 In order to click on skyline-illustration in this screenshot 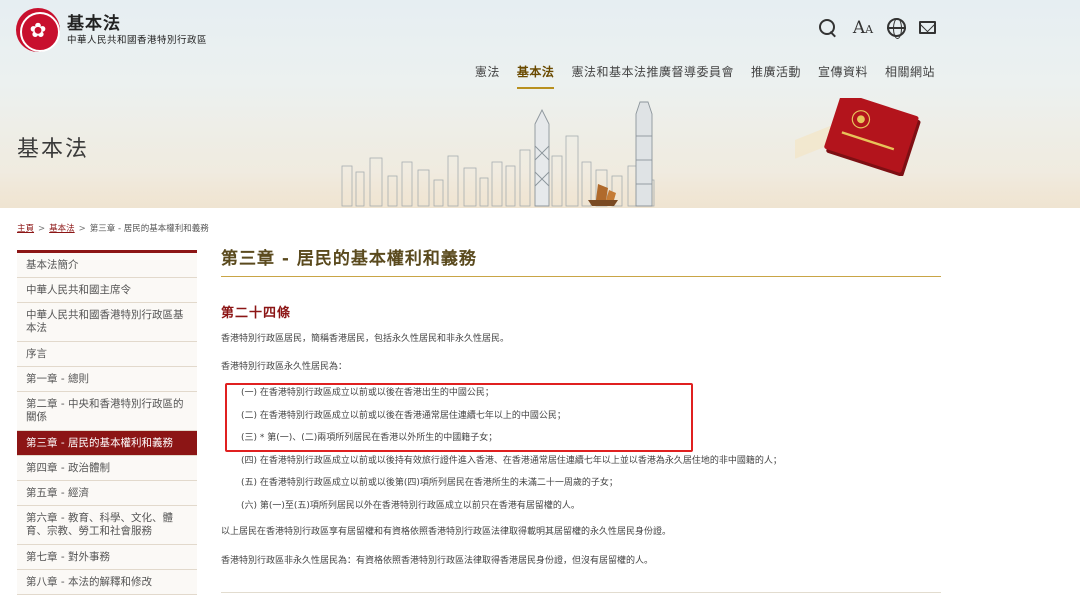, I will do `click(498, 154)`.